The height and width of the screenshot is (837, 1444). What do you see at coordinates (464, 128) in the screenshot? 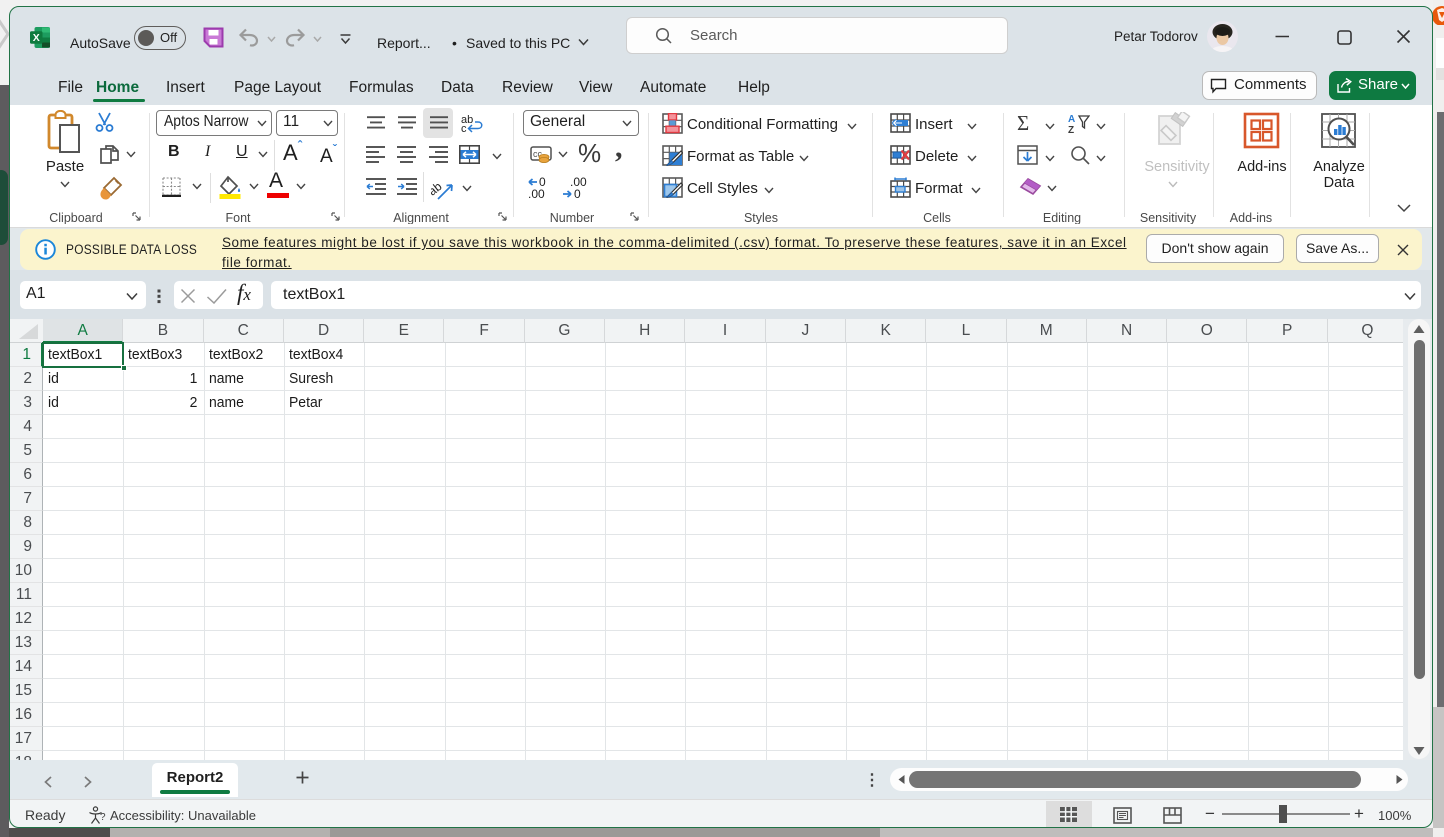
I see `svg-text: c` at bounding box center [464, 128].